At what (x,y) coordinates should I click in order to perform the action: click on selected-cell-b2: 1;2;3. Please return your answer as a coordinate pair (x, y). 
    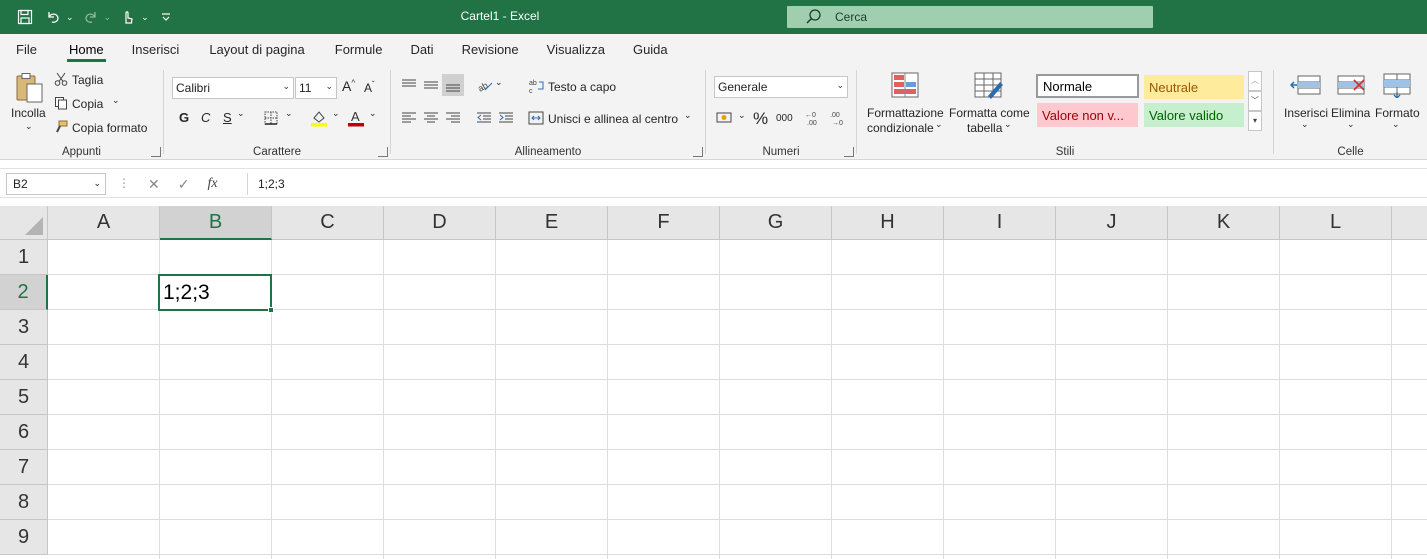
    Looking at the image, I should click on (215, 292).